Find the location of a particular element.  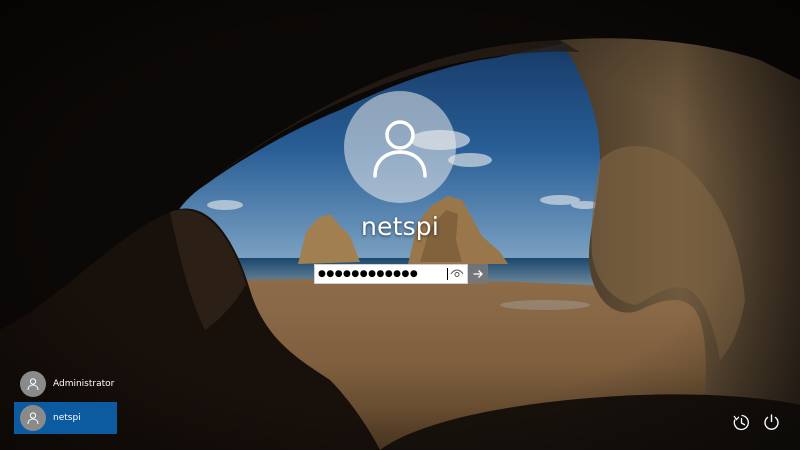

password-field is located at coordinates (391, 274).